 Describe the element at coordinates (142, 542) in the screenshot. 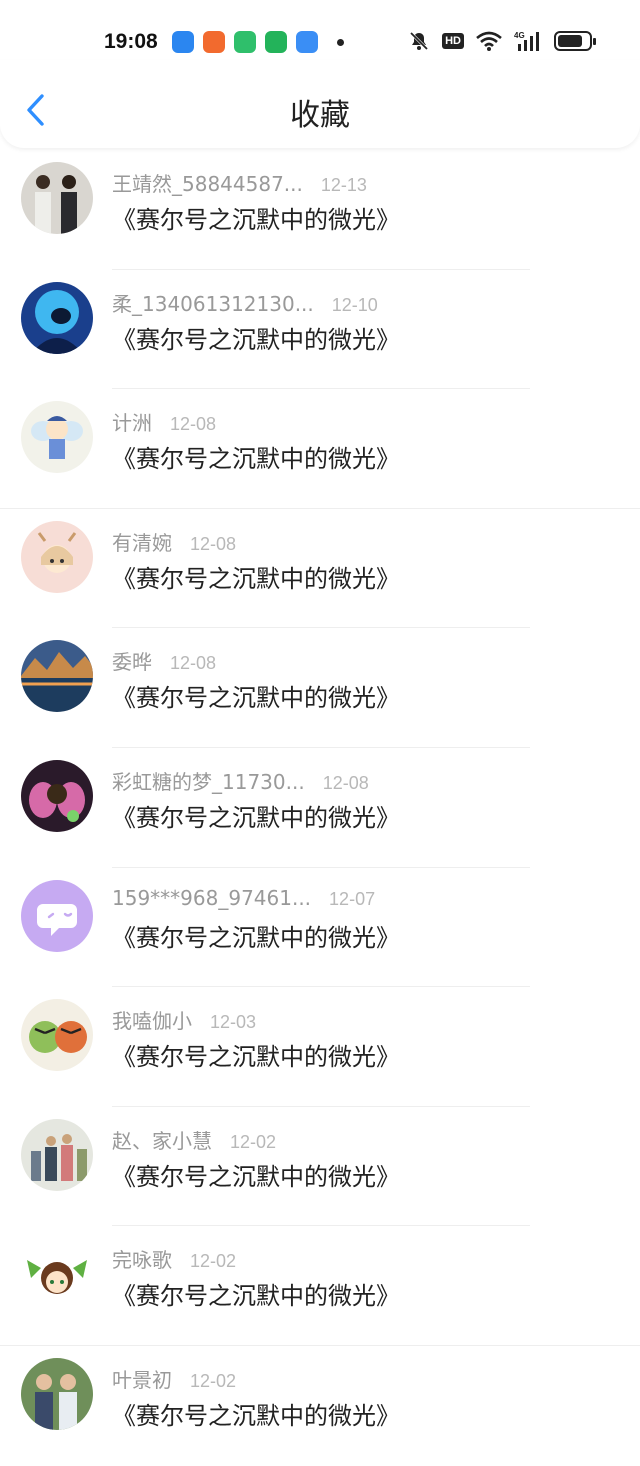

I see `username: 有清婉` at that location.